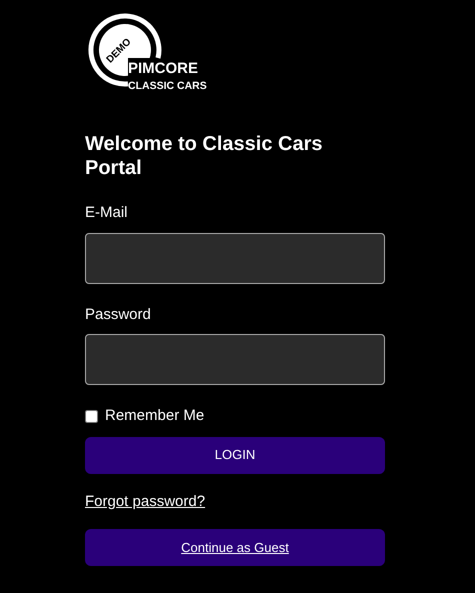 The height and width of the screenshot is (593, 475). What do you see at coordinates (107, 213) in the screenshot?
I see `field-label: E-Mail` at bounding box center [107, 213].